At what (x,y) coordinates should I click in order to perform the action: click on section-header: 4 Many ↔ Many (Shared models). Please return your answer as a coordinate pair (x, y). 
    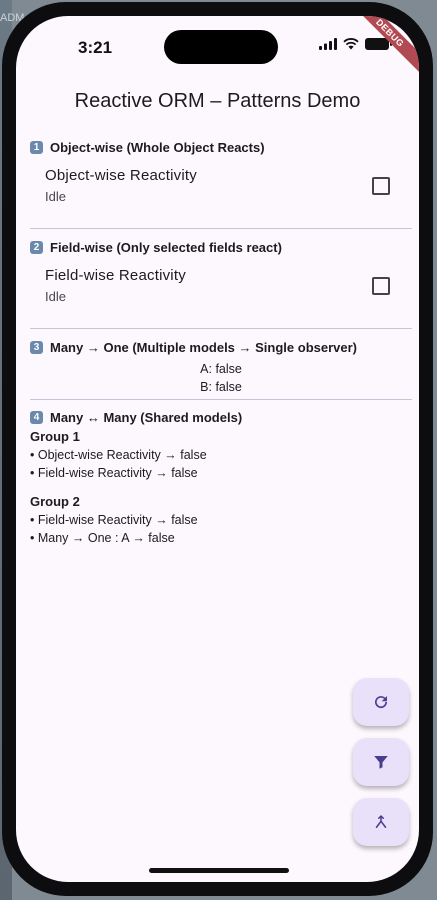
    Looking at the image, I should click on (221, 417).